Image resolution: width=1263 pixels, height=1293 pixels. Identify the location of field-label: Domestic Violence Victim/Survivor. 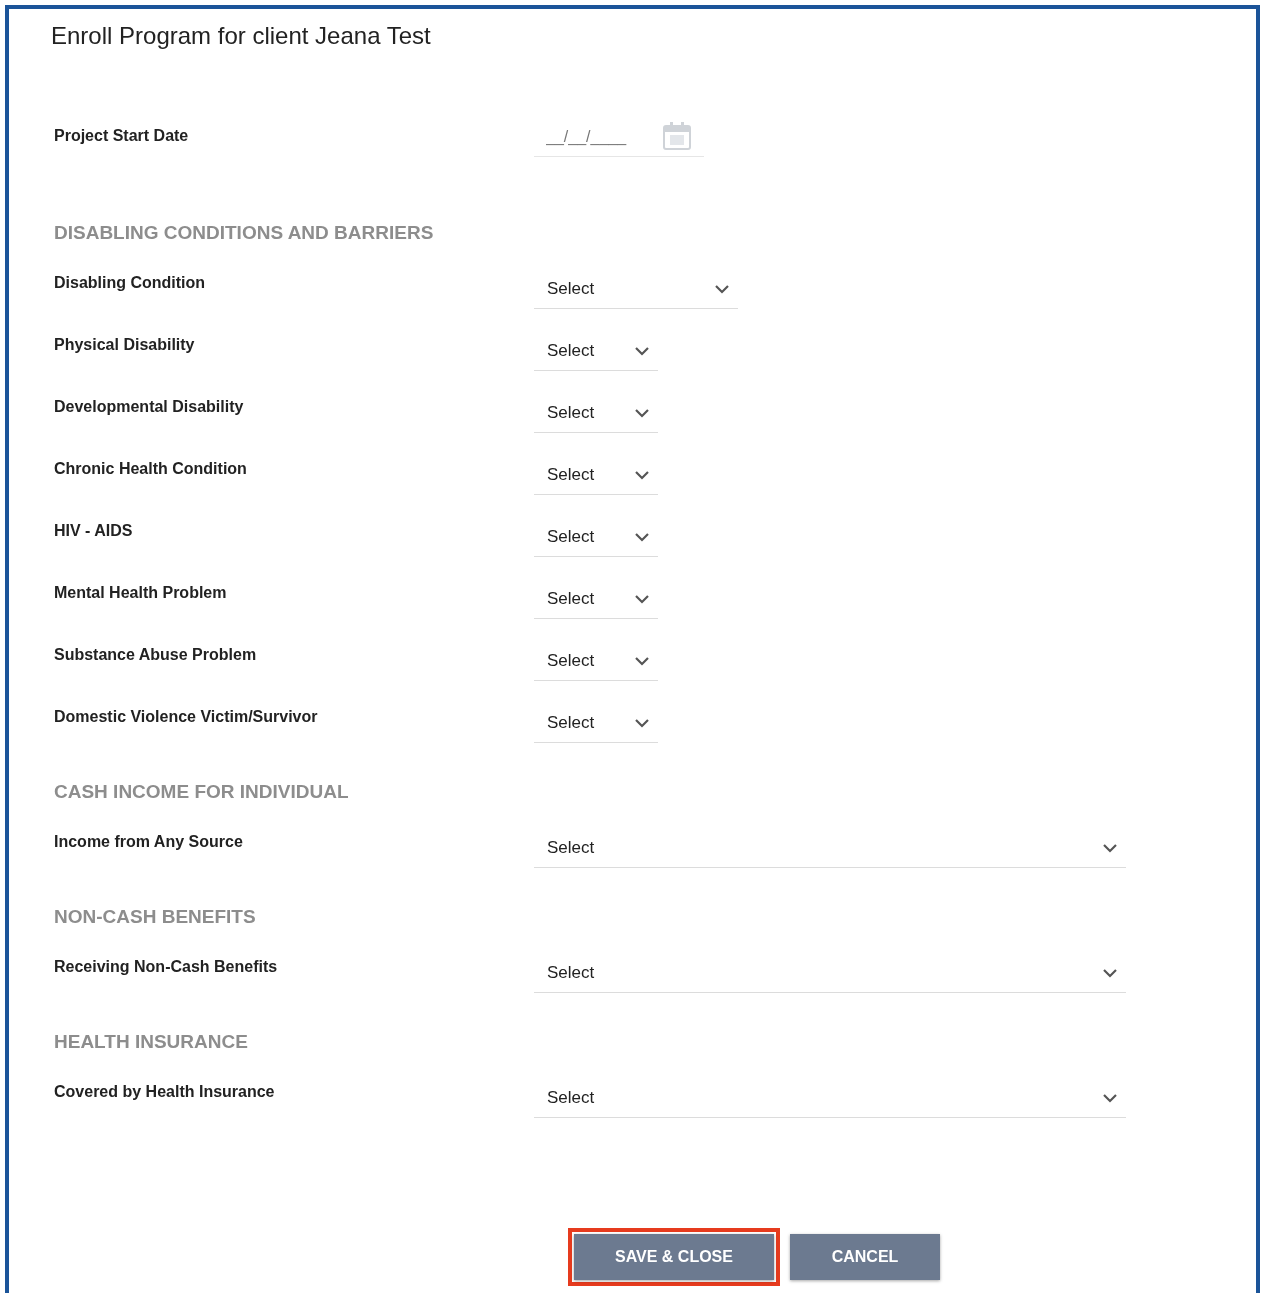
(186, 717).